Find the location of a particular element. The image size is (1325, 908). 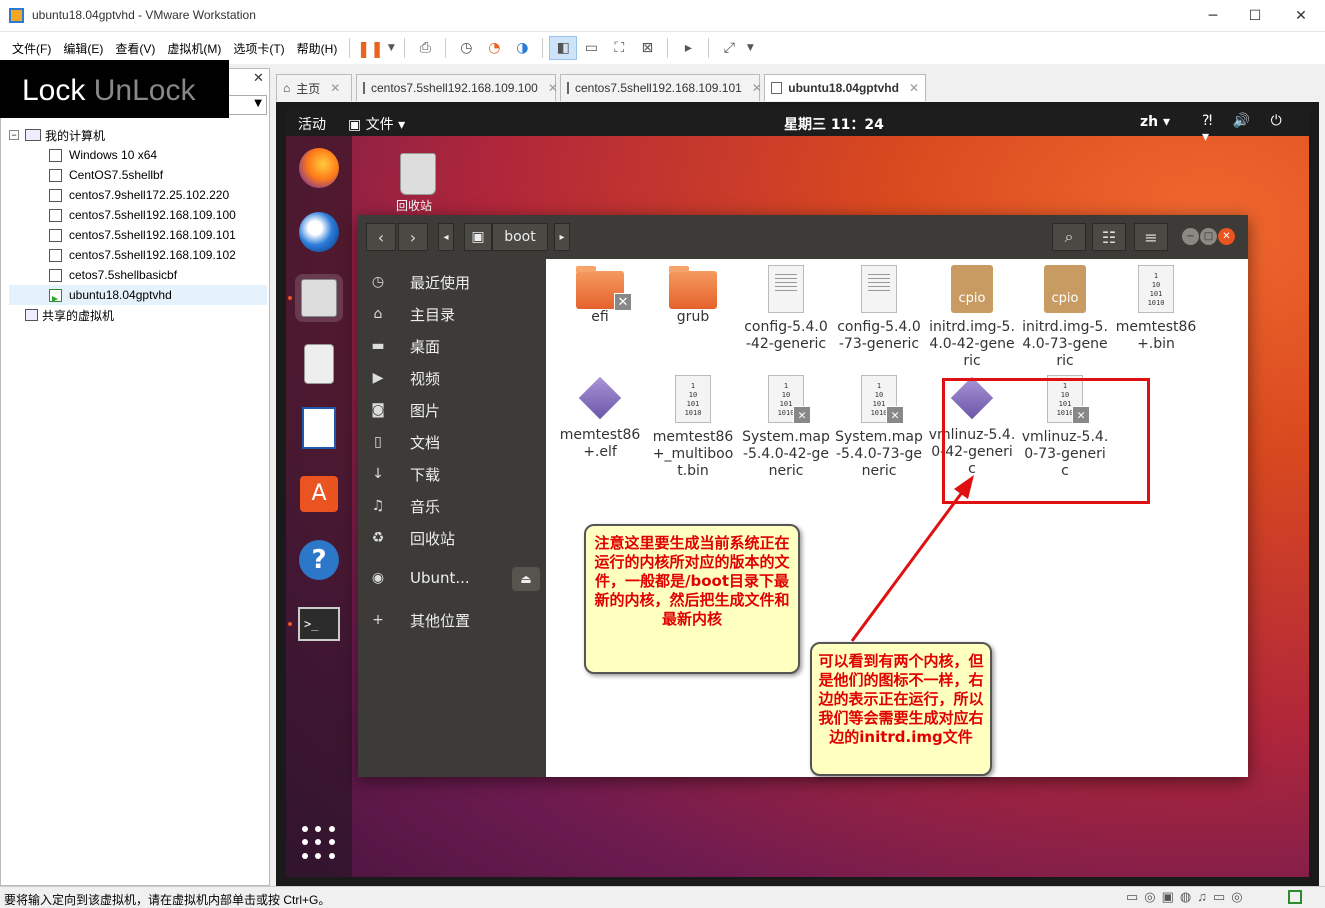

thumbnail-bar-icon: ▭ is located at coordinates (591, 48).